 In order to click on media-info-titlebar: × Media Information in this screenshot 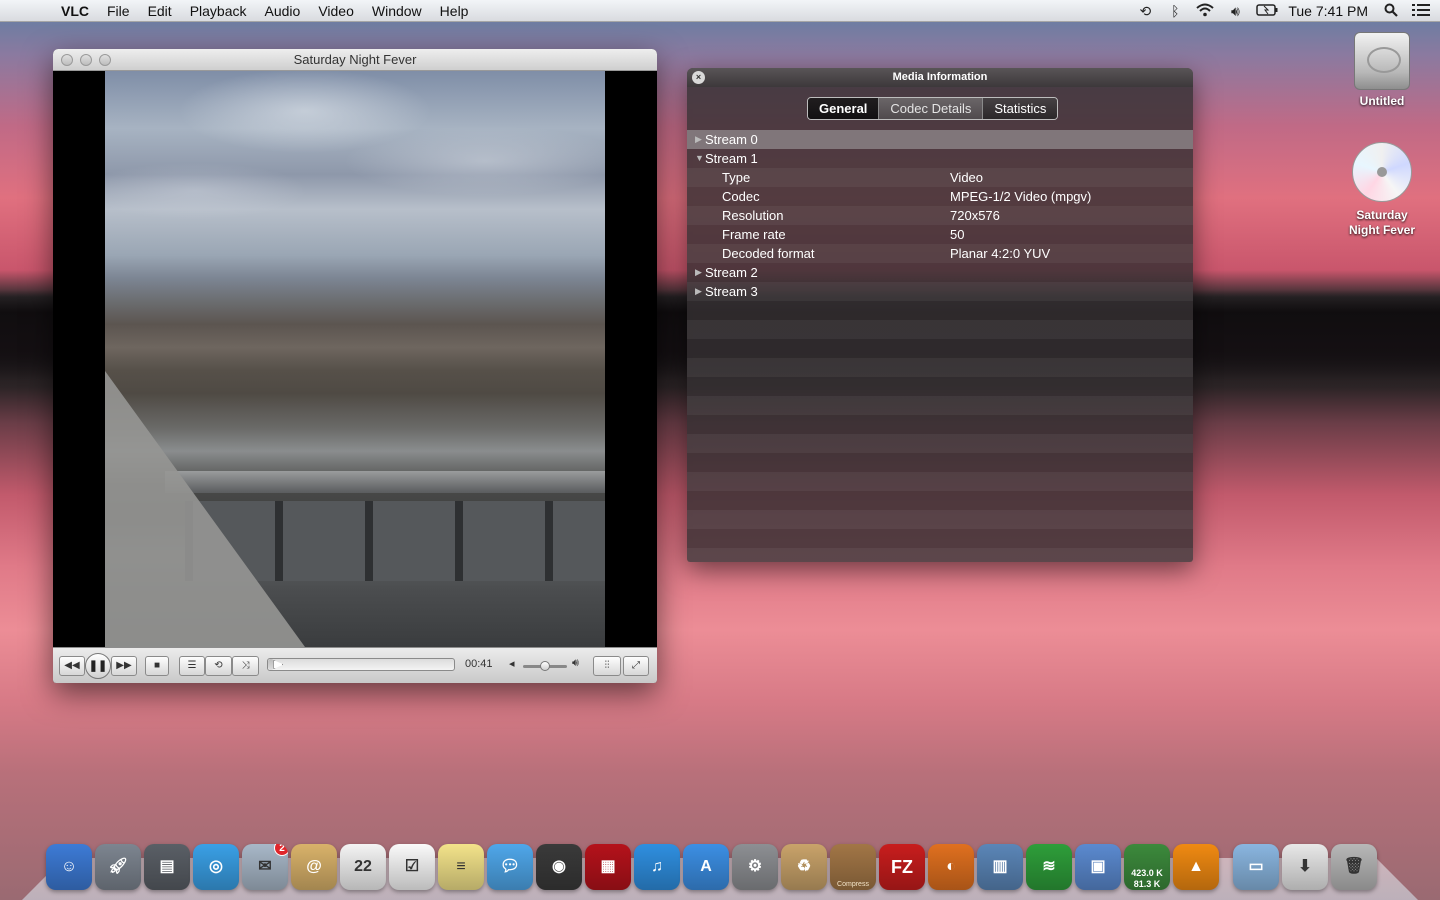, I will do `click(940, 77)`.